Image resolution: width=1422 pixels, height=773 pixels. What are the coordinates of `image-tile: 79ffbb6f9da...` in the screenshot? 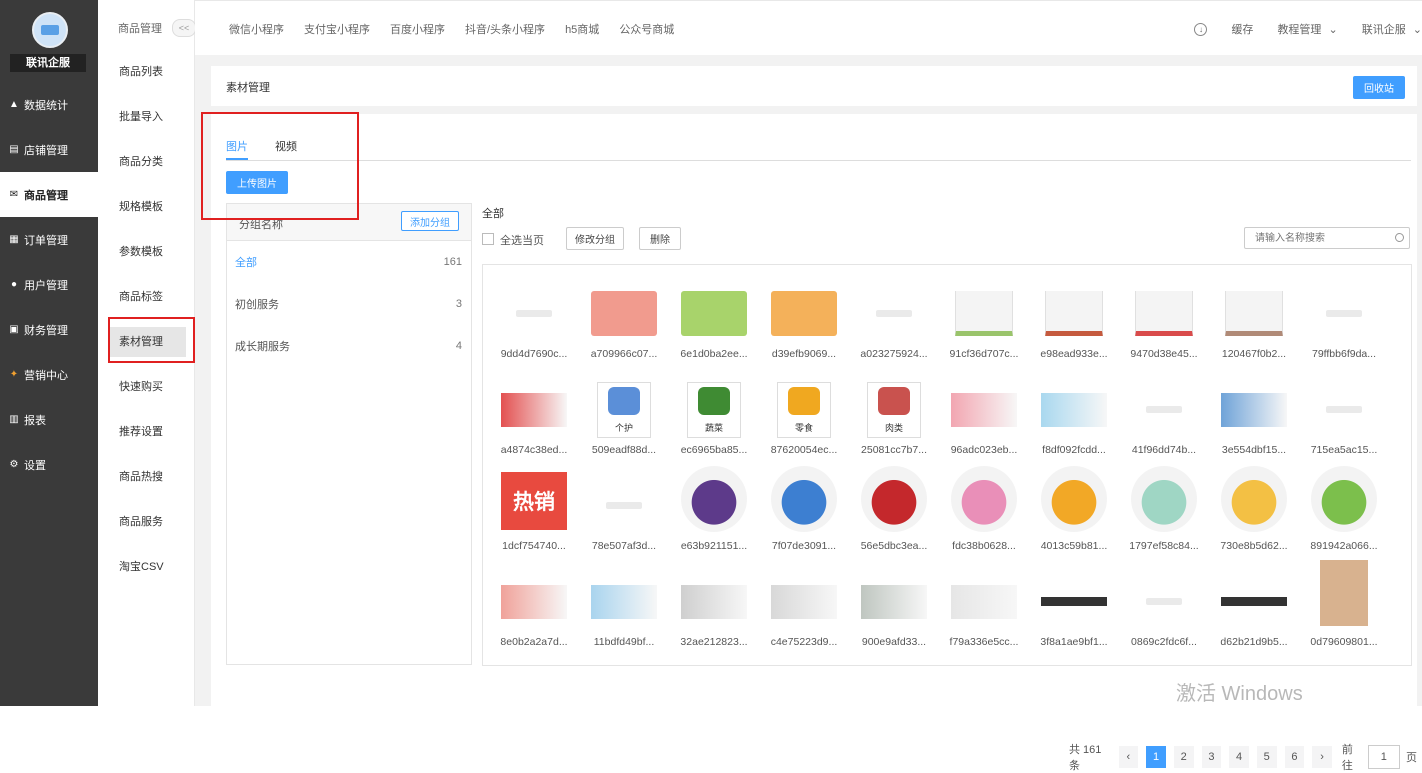 It's located at (1344, 325).